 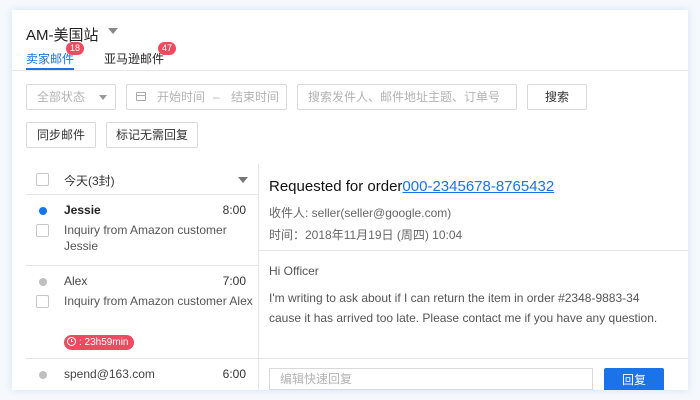 I want to click on mail-greeting: Hi Officer, so click(x=294, y=271).